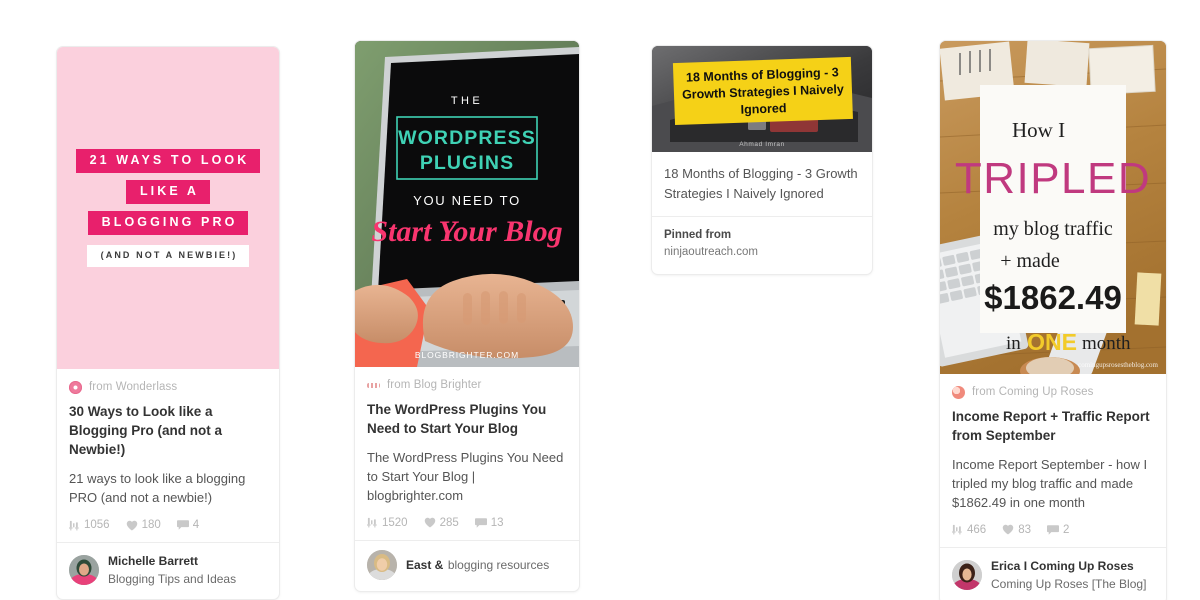  What do you see at coordinates (467, 138) in the screenshot?
I see `svg-text: WORDPRESS` at bounding box center [467, 138].